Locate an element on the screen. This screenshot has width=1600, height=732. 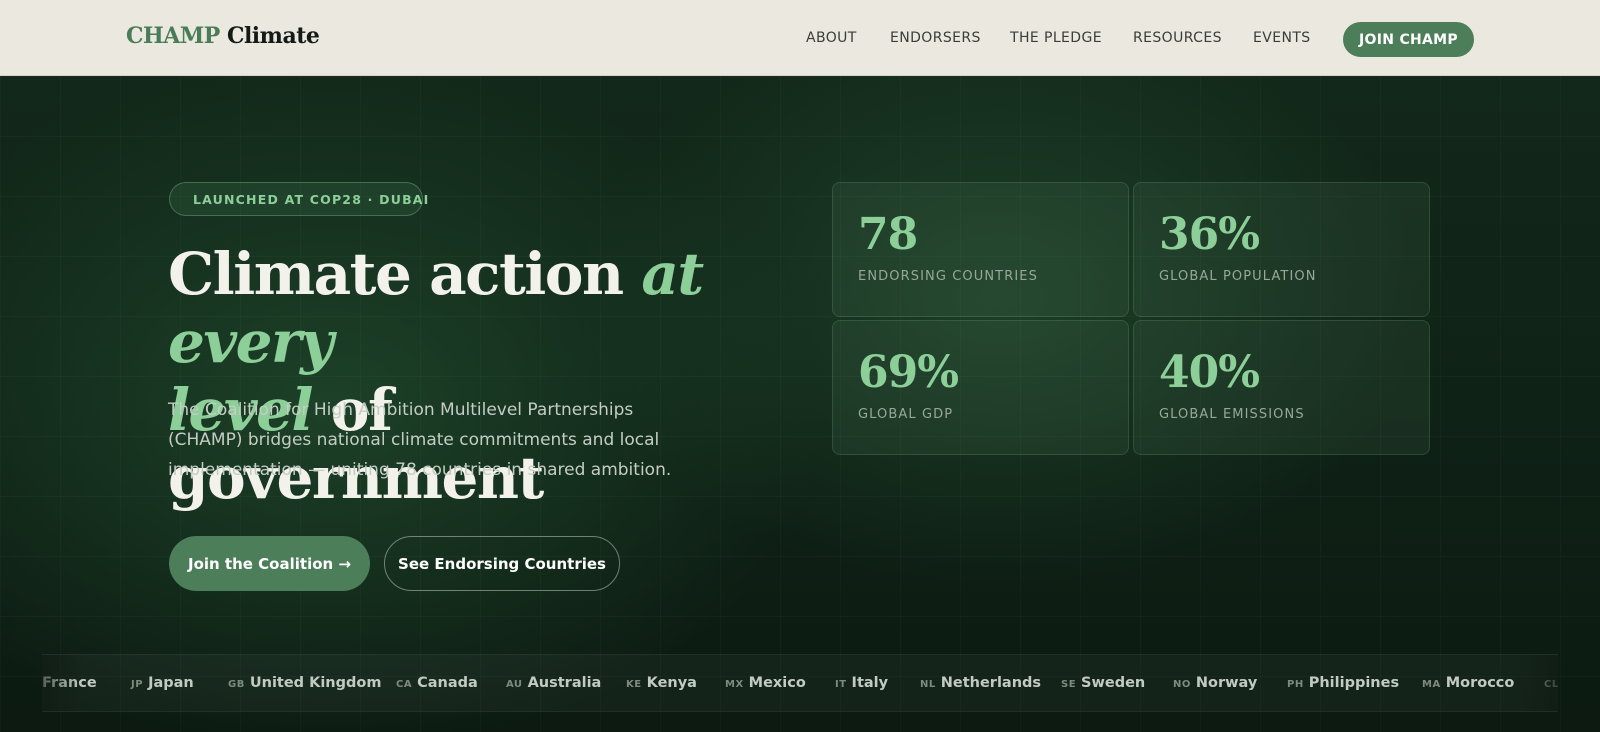
ticker-fade-left is located at coordinates (62, 683).